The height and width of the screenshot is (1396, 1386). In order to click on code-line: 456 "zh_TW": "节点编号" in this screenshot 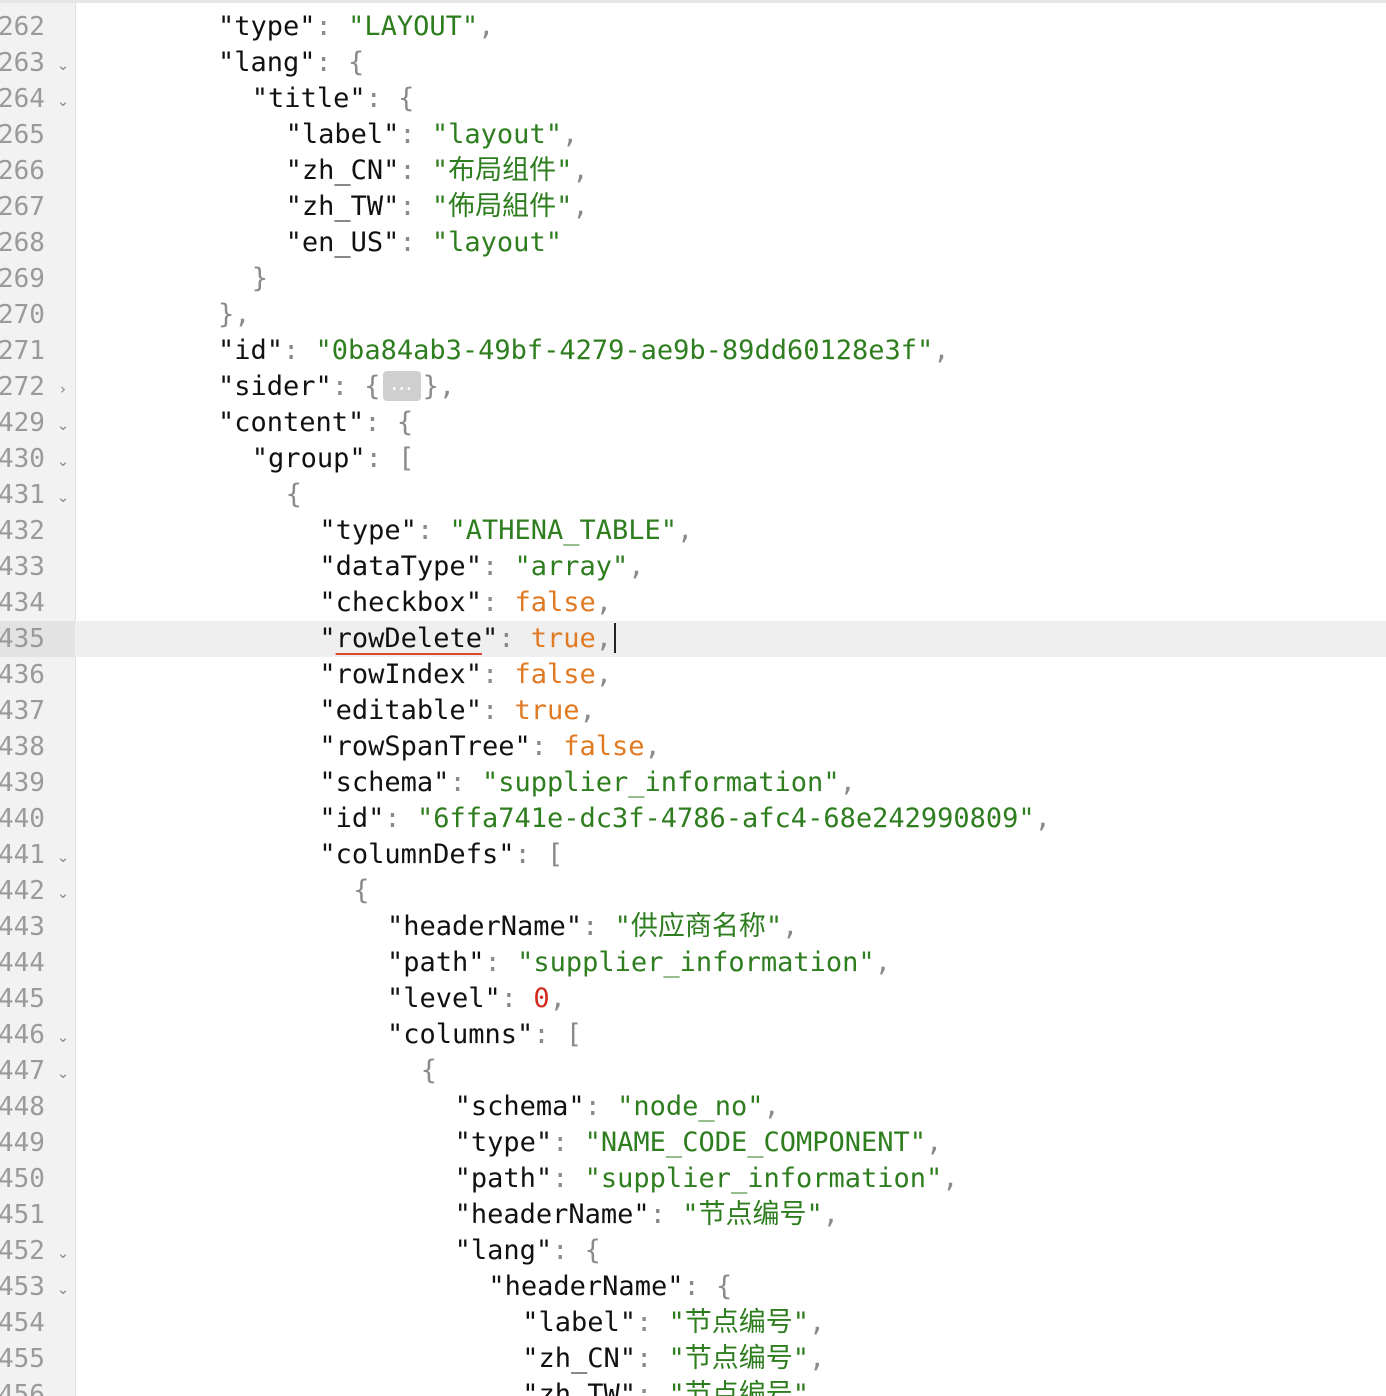, I will do `click(693, 1386)`.